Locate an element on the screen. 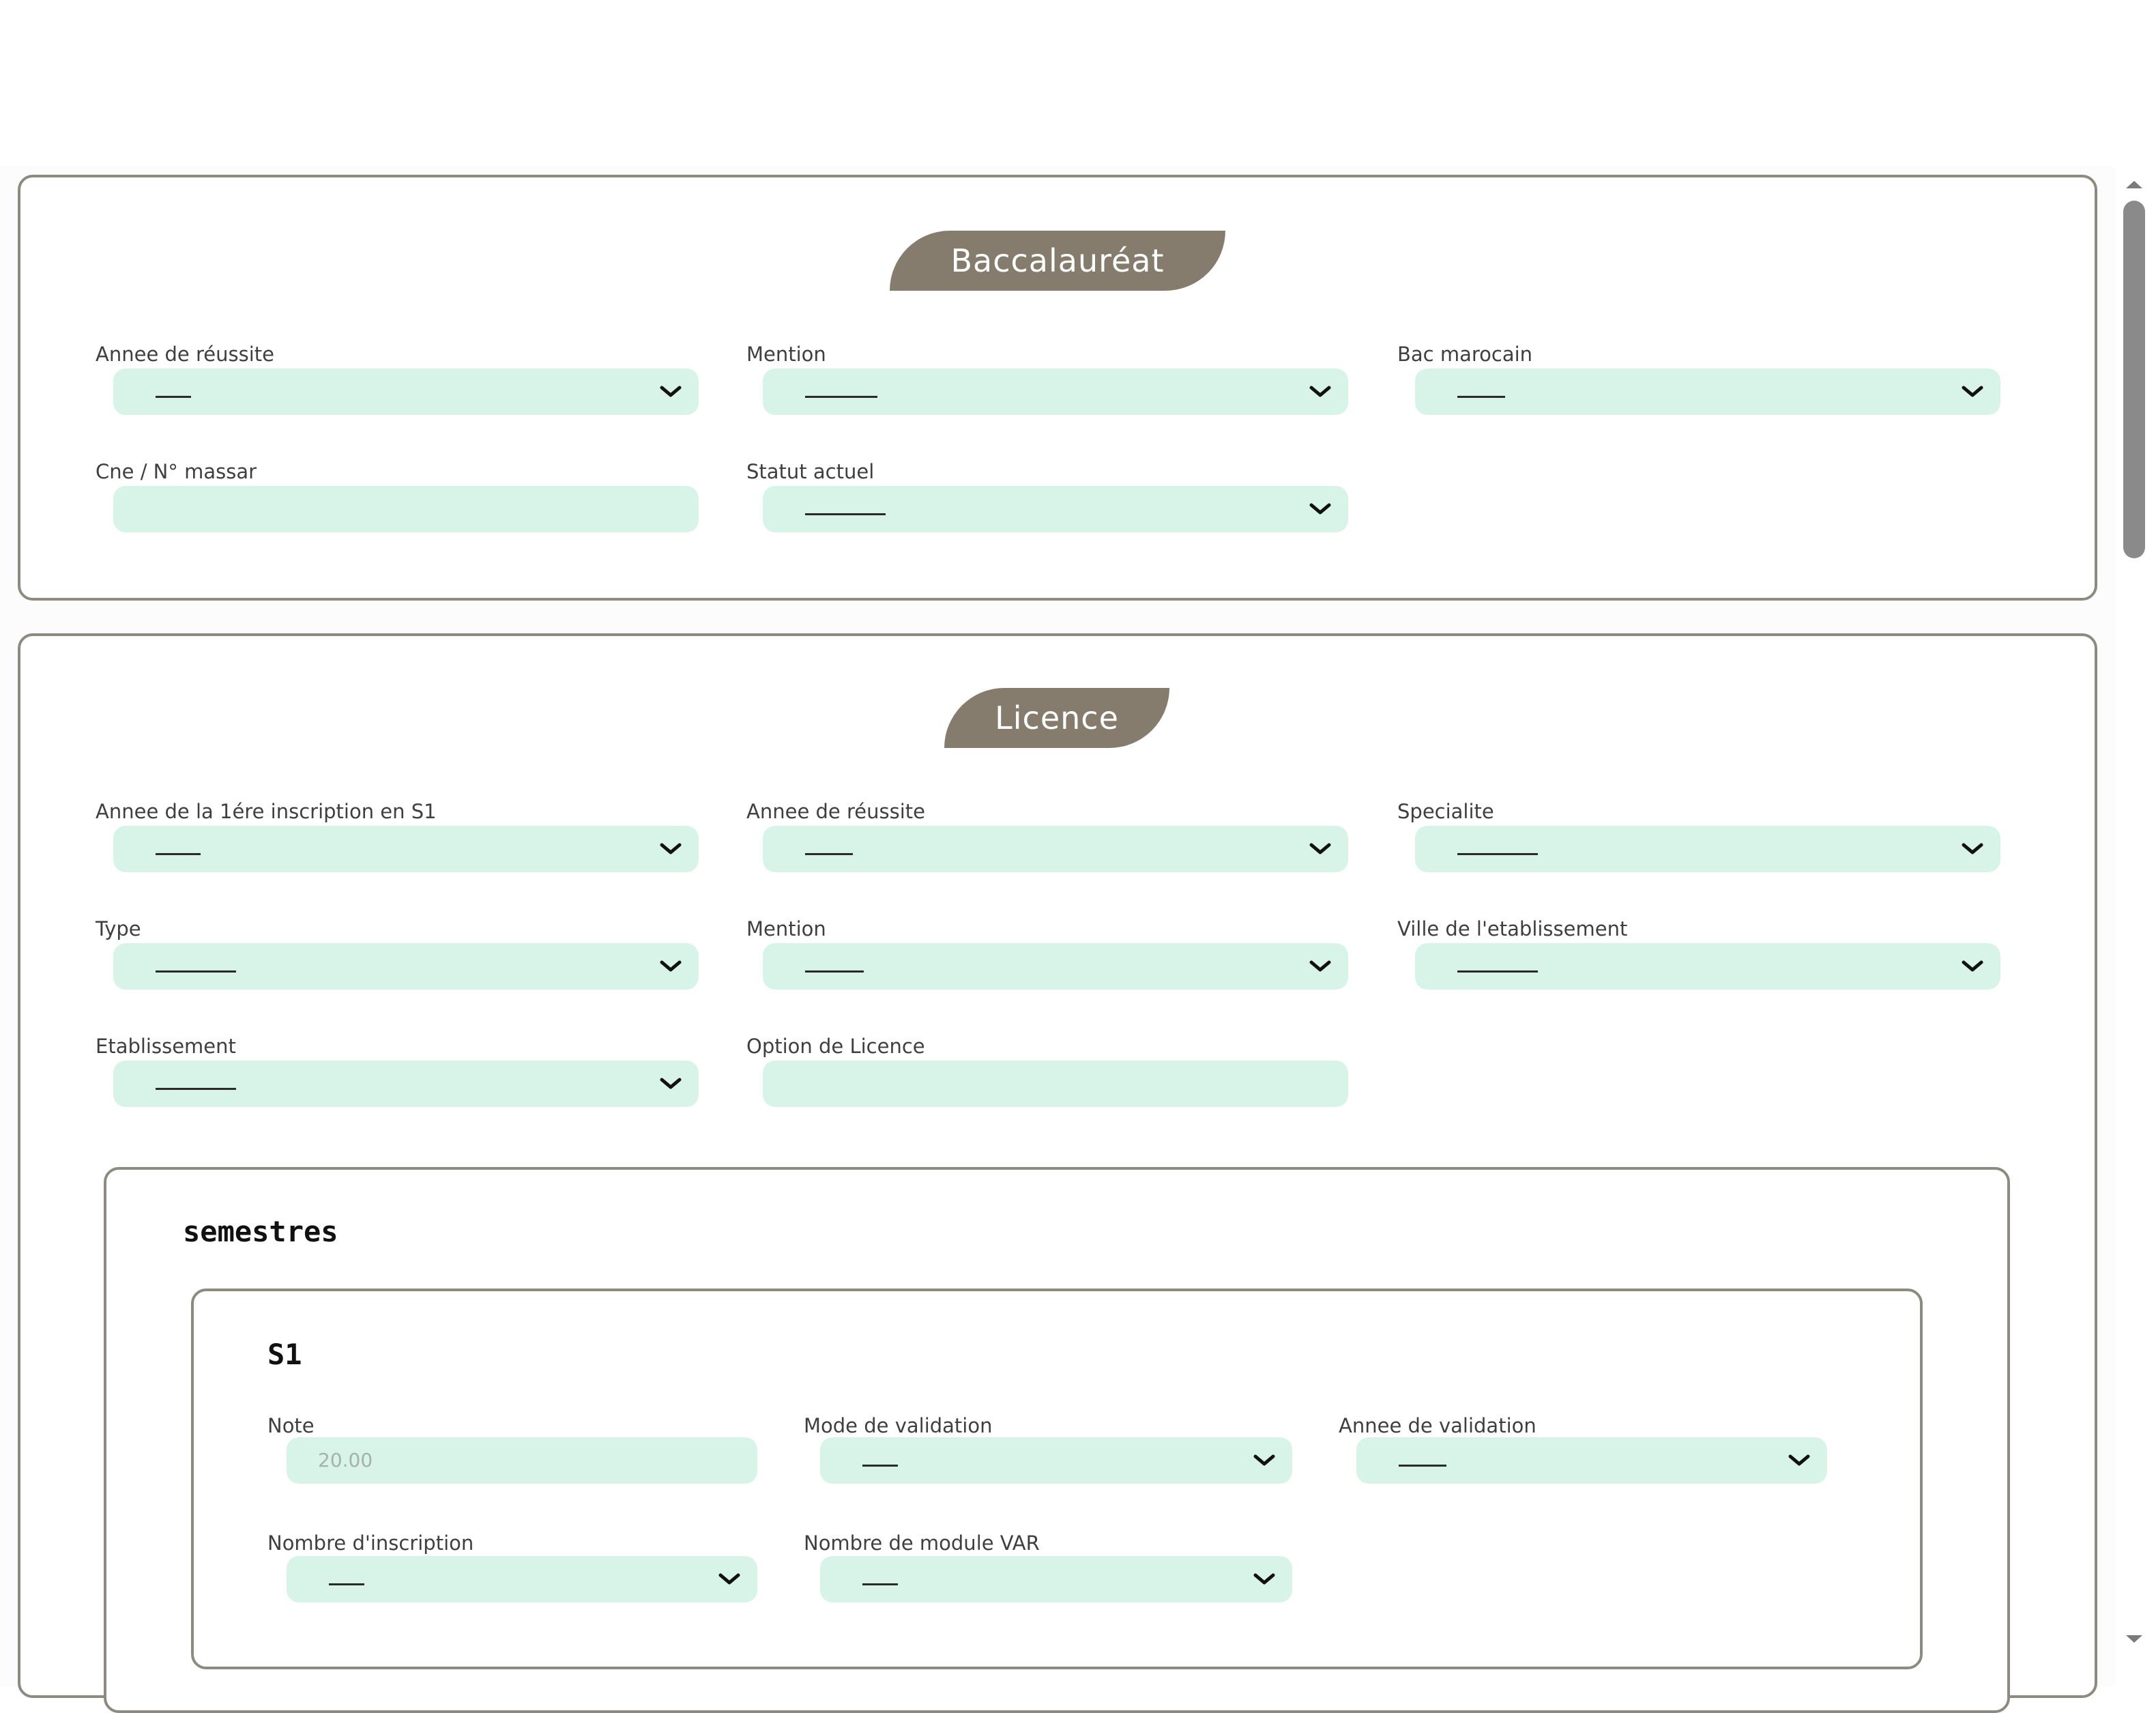 This screenshot has width=2156, height=1713. cne-label: Cne / N° massar is located at coordinates (176, 471).